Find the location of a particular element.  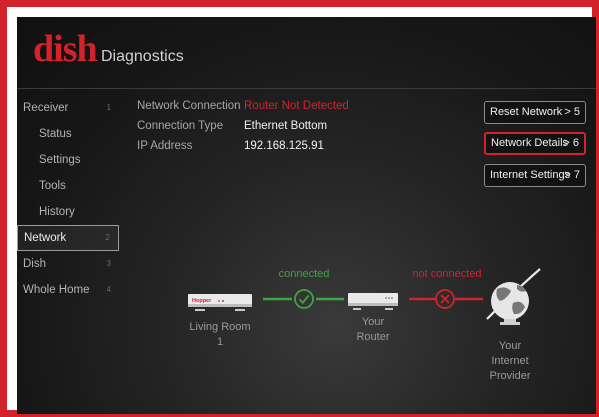

living-room-label: Living Room 1 is located at coordinates (220, 335).